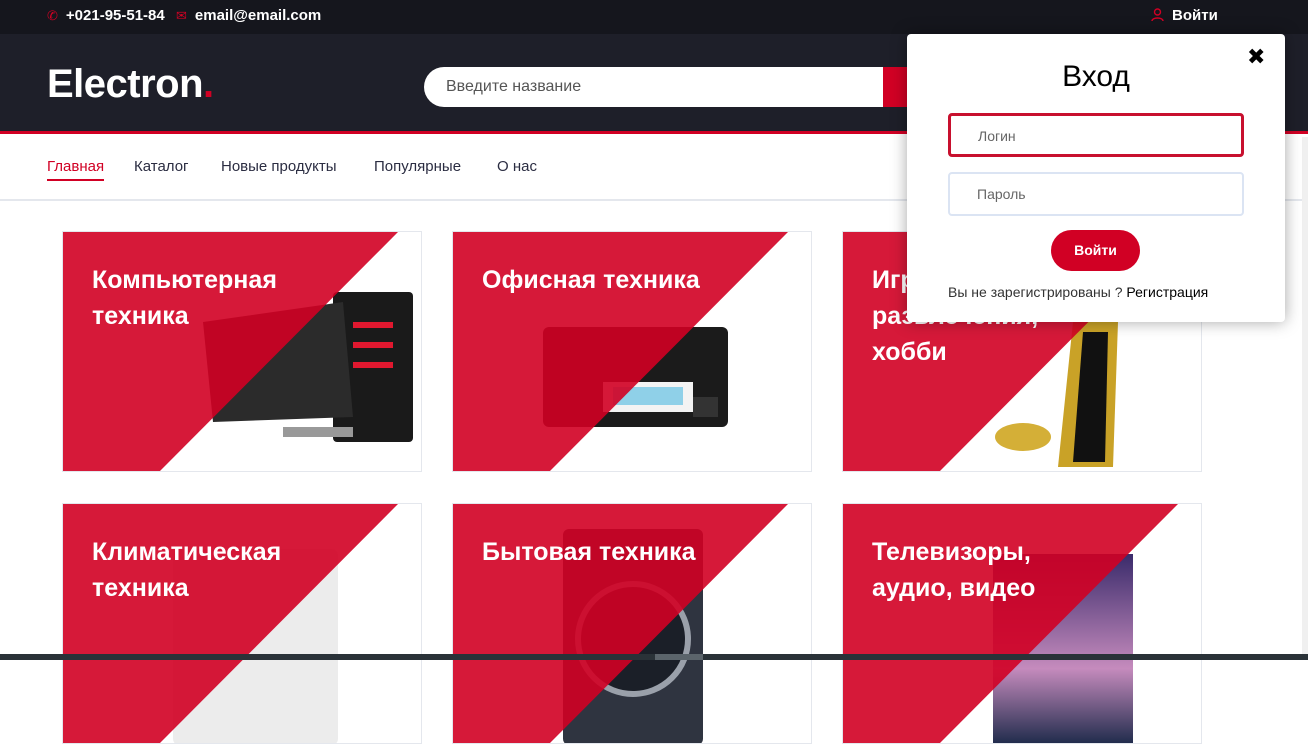  I want to click on page-scrollbar-track, so click(1305, 395).